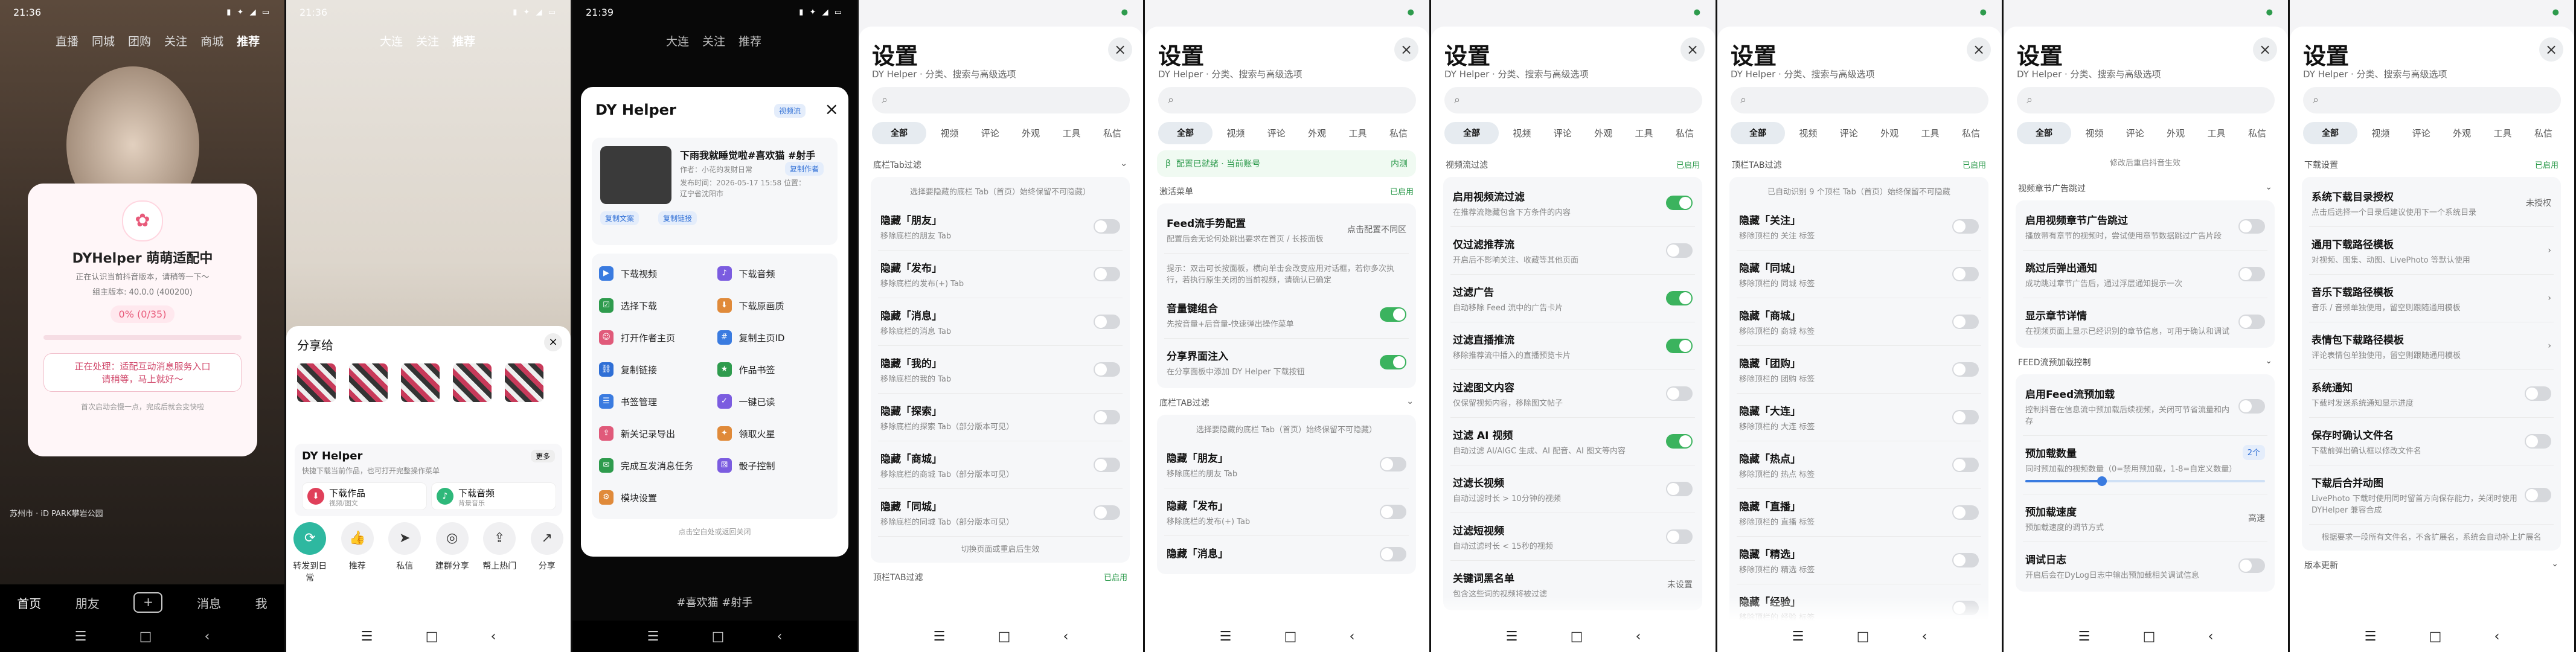 This screenshot has width=2576, height=652. I want to click on settings-row: 隐藏「同城」 移除顶栏的 同城 标签, so click(1859, 274).